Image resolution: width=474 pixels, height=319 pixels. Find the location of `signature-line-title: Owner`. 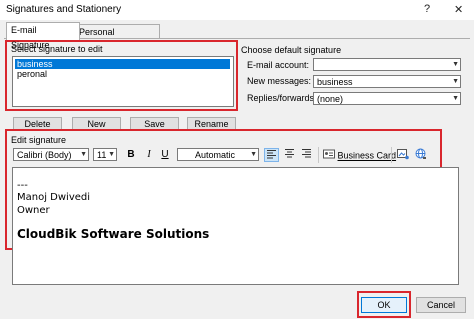

signature-line-title: Owner is located at coordinates (33, 210).